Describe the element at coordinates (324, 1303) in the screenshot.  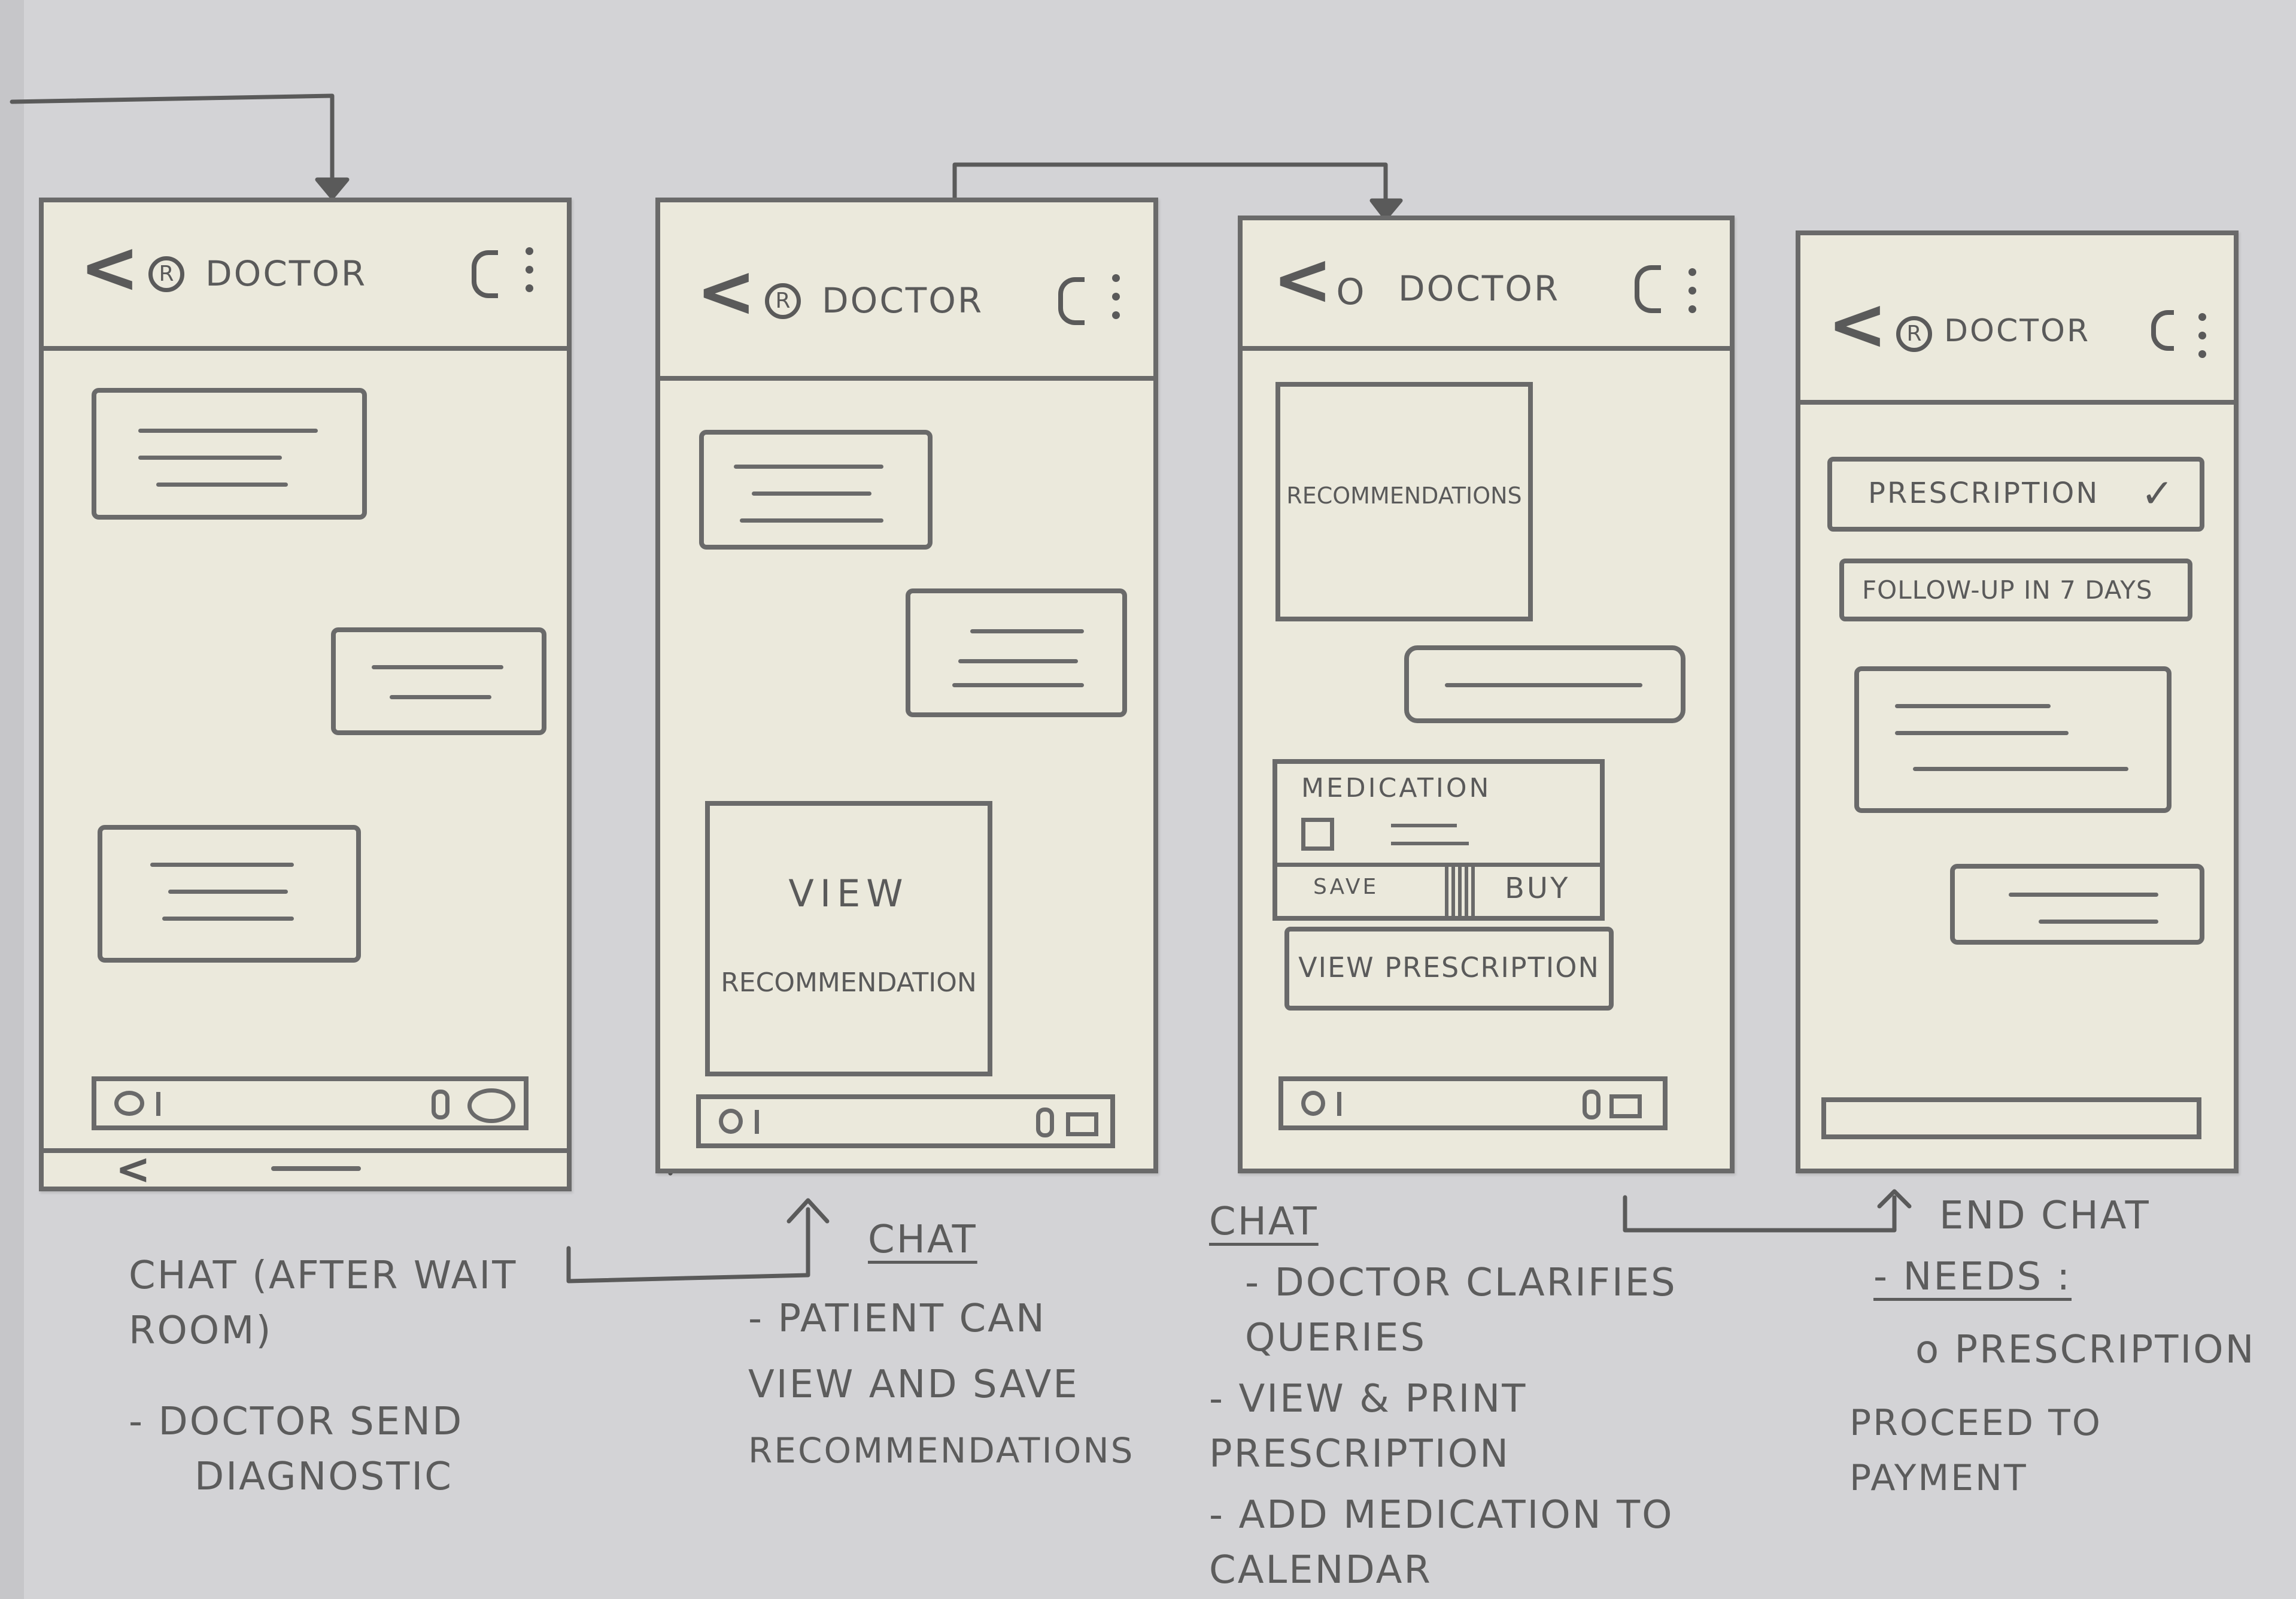
I see `caption-title: CHAT (AFTER WAIT ROOM)` at that location.